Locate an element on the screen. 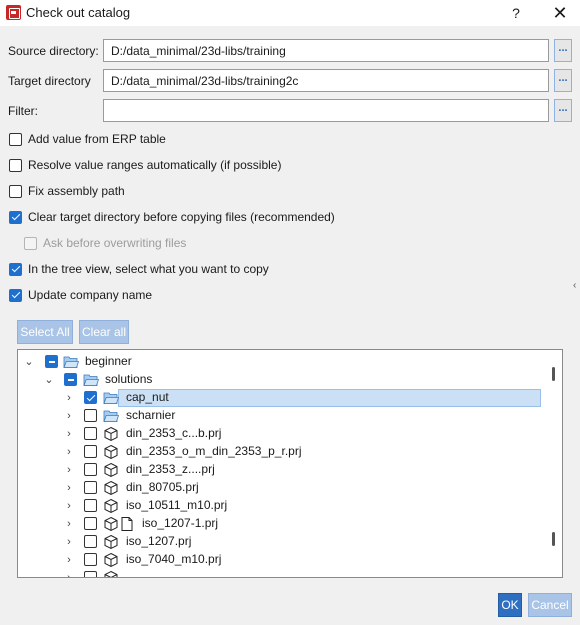  tree-item-label: iso_10511_m10.prj is located at coordinates (177, 505).